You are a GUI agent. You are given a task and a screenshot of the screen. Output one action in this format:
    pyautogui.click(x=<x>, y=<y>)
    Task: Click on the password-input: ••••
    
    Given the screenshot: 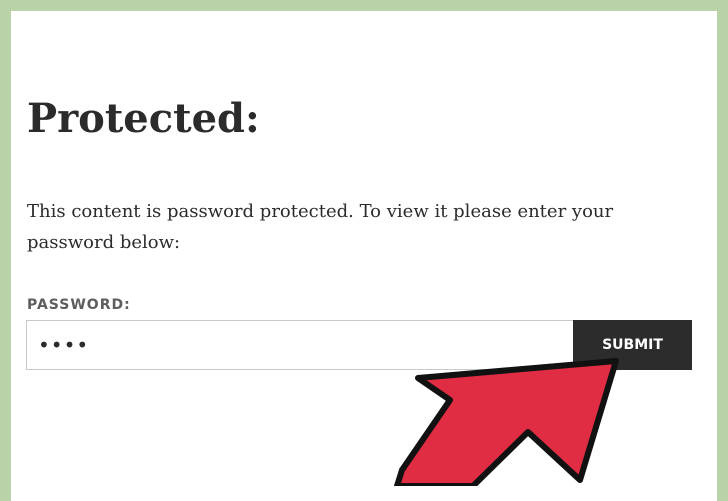 What is the action you would take?
    pyautogui.click(x=299, y=345)
    